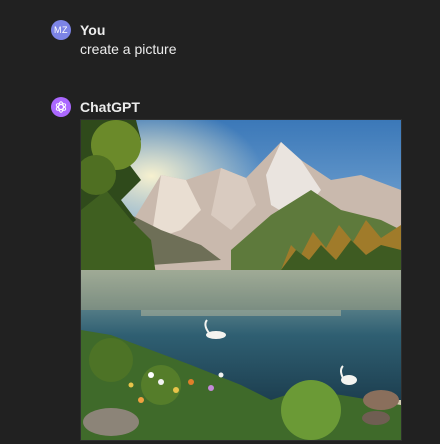 Image resolution: width=440 pixels, height=444 pixels. I want to click on assistant-avatar, so click(61, 107).